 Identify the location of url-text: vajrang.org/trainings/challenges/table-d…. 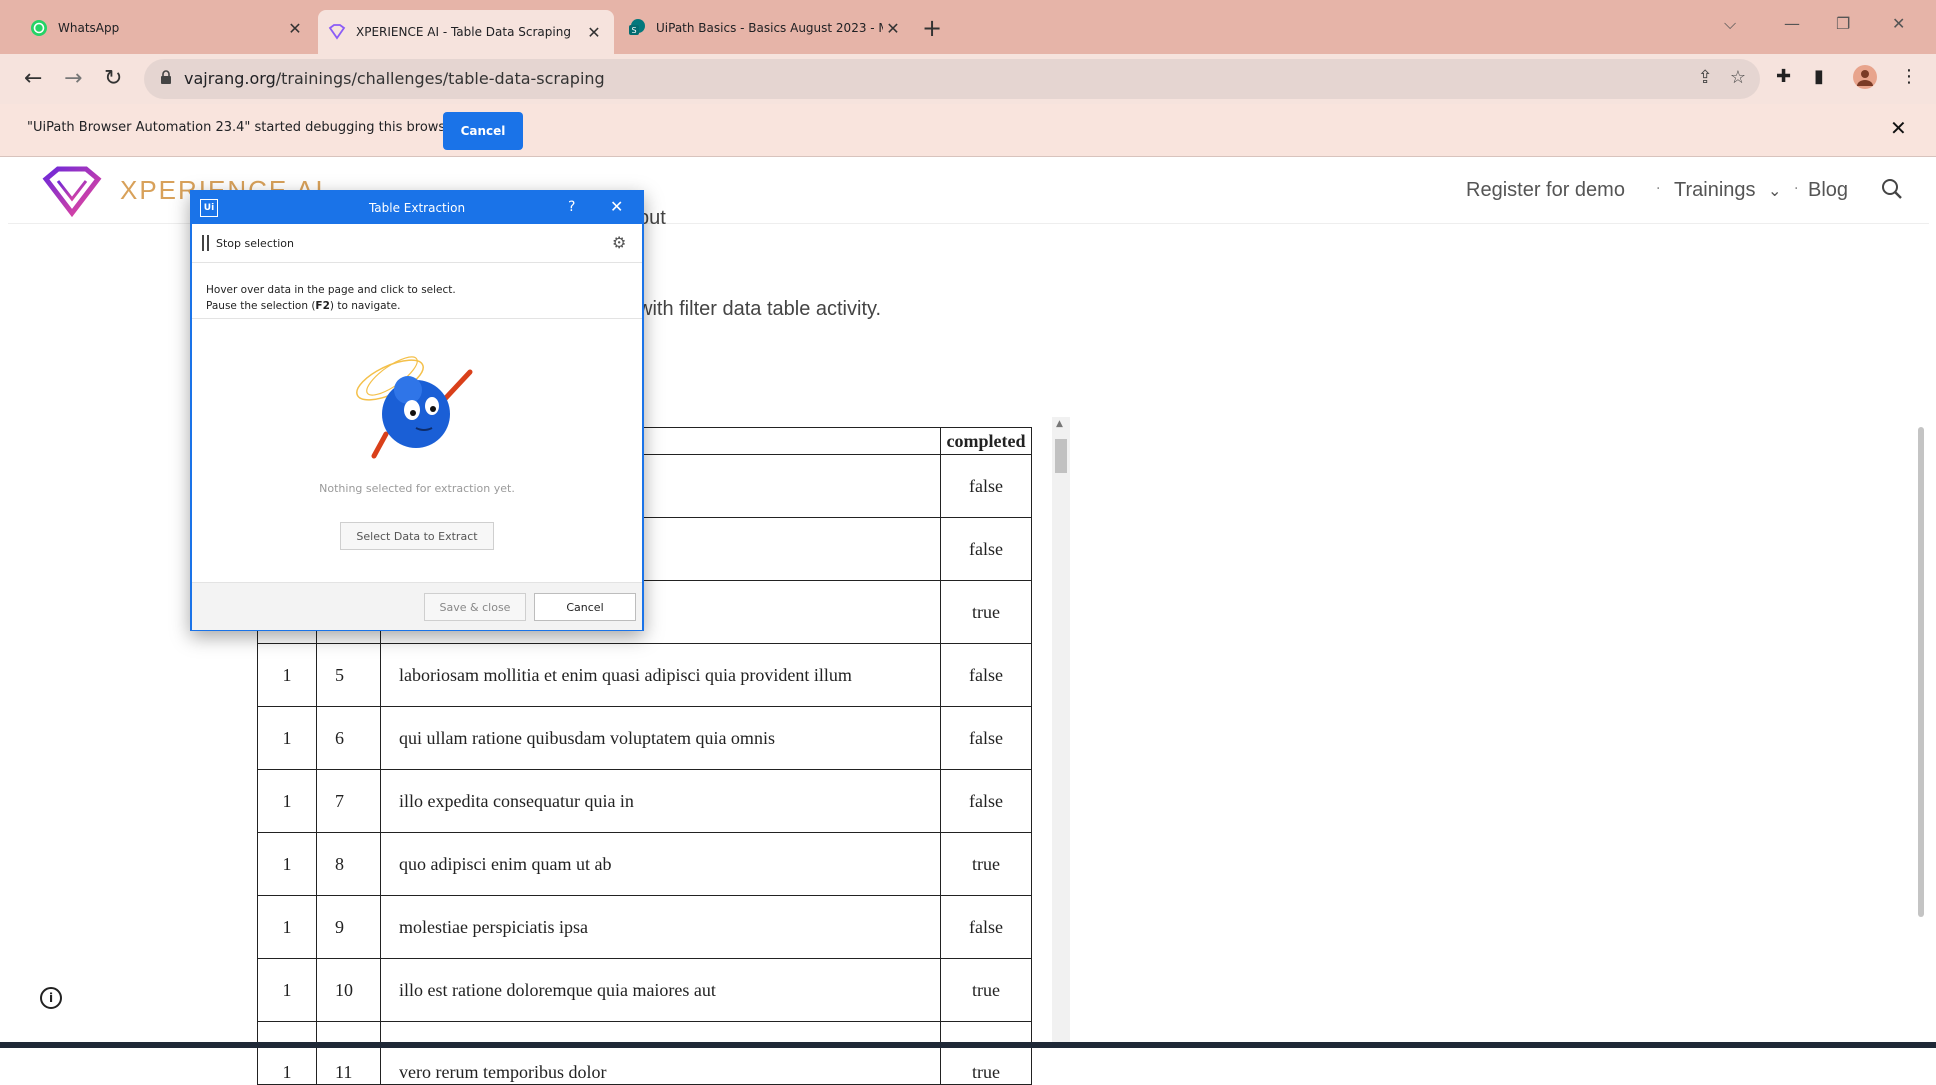
(394, 78).